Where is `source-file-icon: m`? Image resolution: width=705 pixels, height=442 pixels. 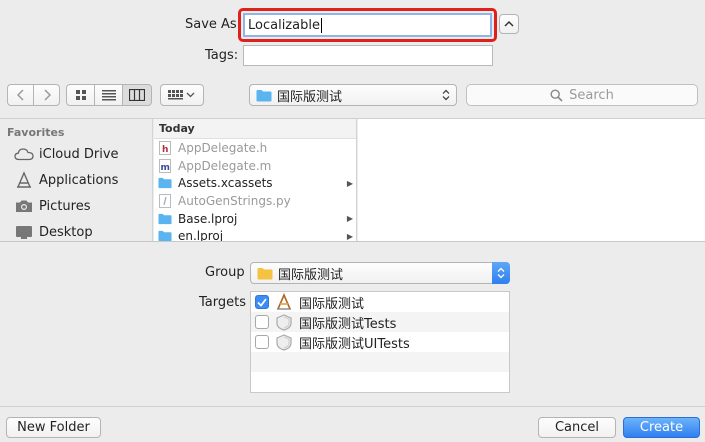 source-file-icon: m is located at coordinates (165, 165).